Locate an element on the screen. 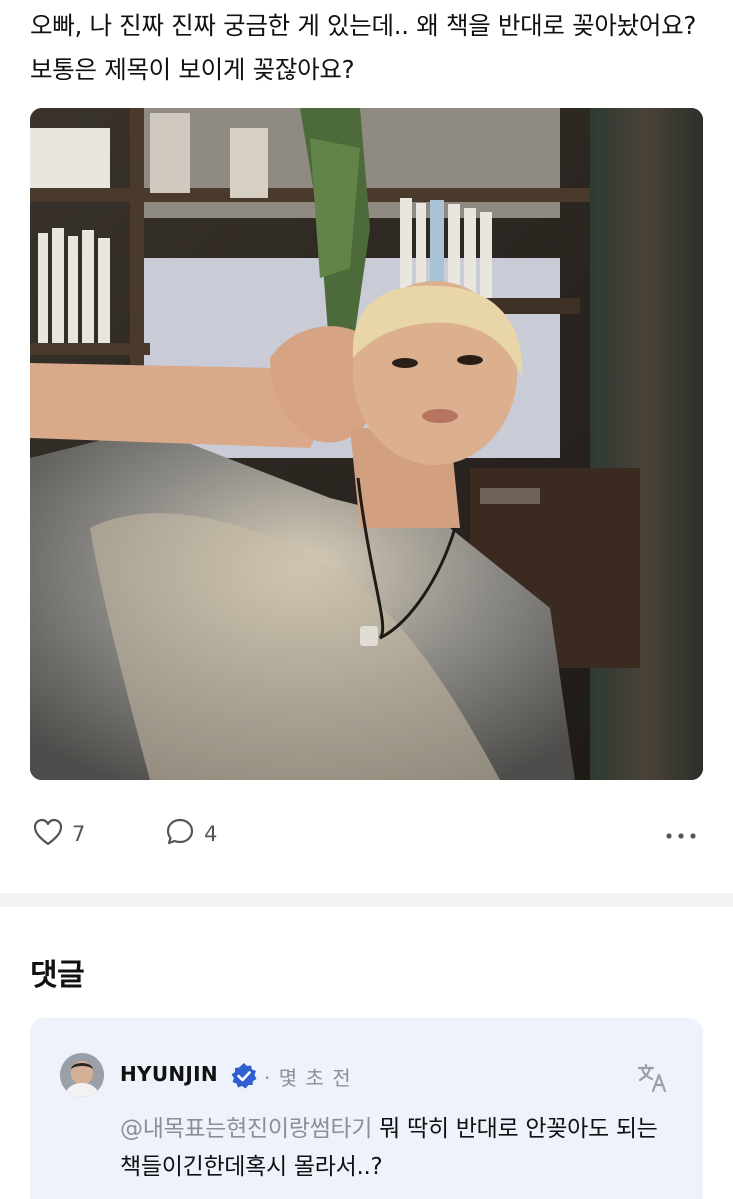 The width and height of the screenshot is (733, 1199). comment-timestamp: · 몇 초 전 is located at coordinates (308, 1078).